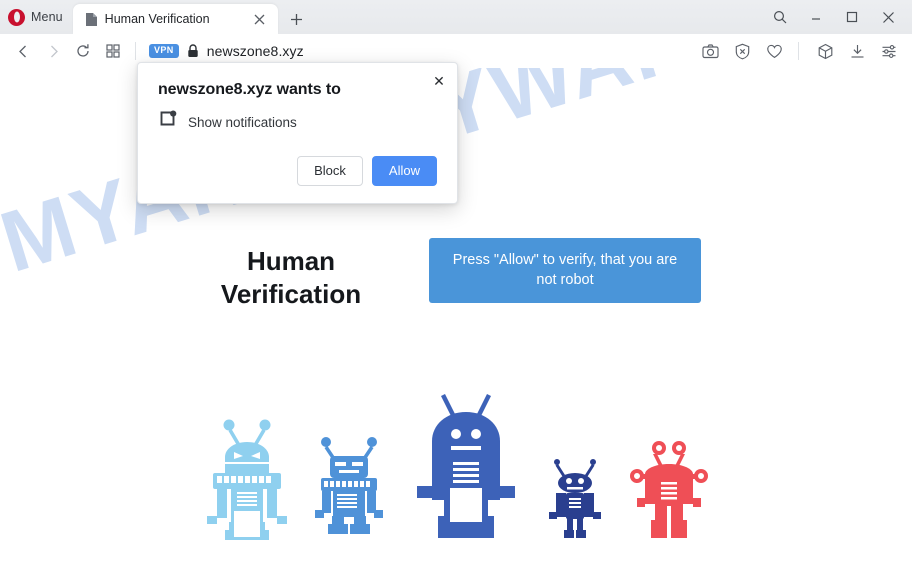  I want to click on page-title-line1: Human, so click(291, 261).